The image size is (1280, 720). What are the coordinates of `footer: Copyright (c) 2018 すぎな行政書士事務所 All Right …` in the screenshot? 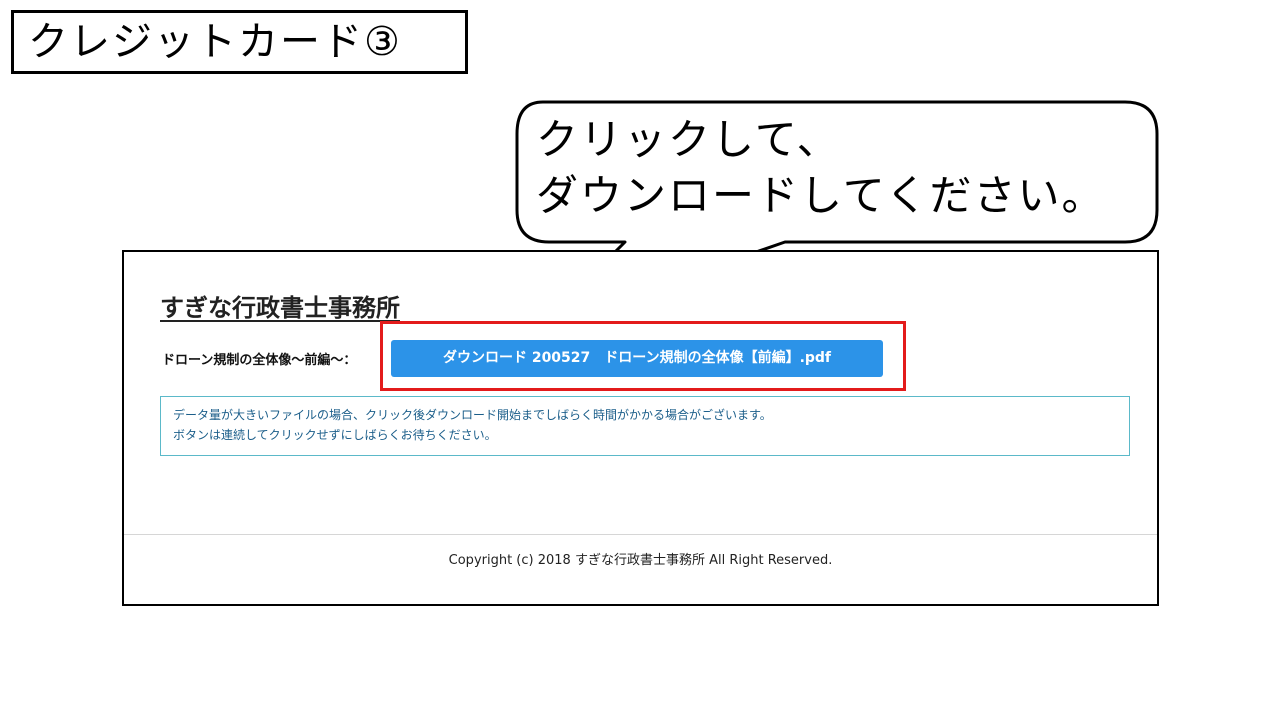 It's located at (640, 569).